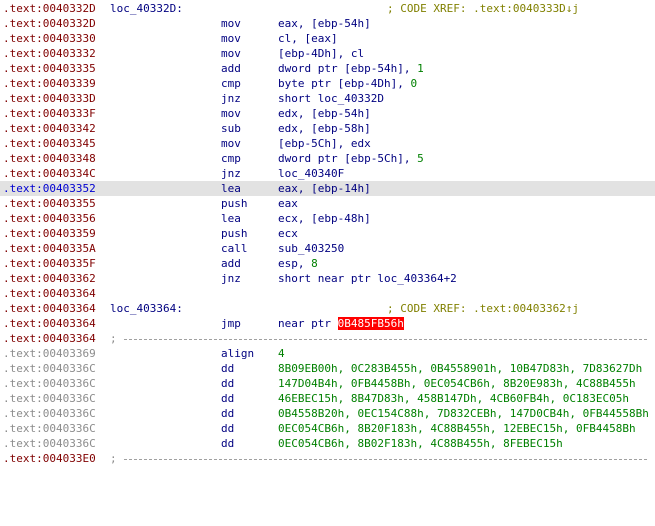  What do you see at coordinates (327, 203) in the screenshot?
I see `listing-line: .text:00403355 push eax` at bounding box center [327, 203].